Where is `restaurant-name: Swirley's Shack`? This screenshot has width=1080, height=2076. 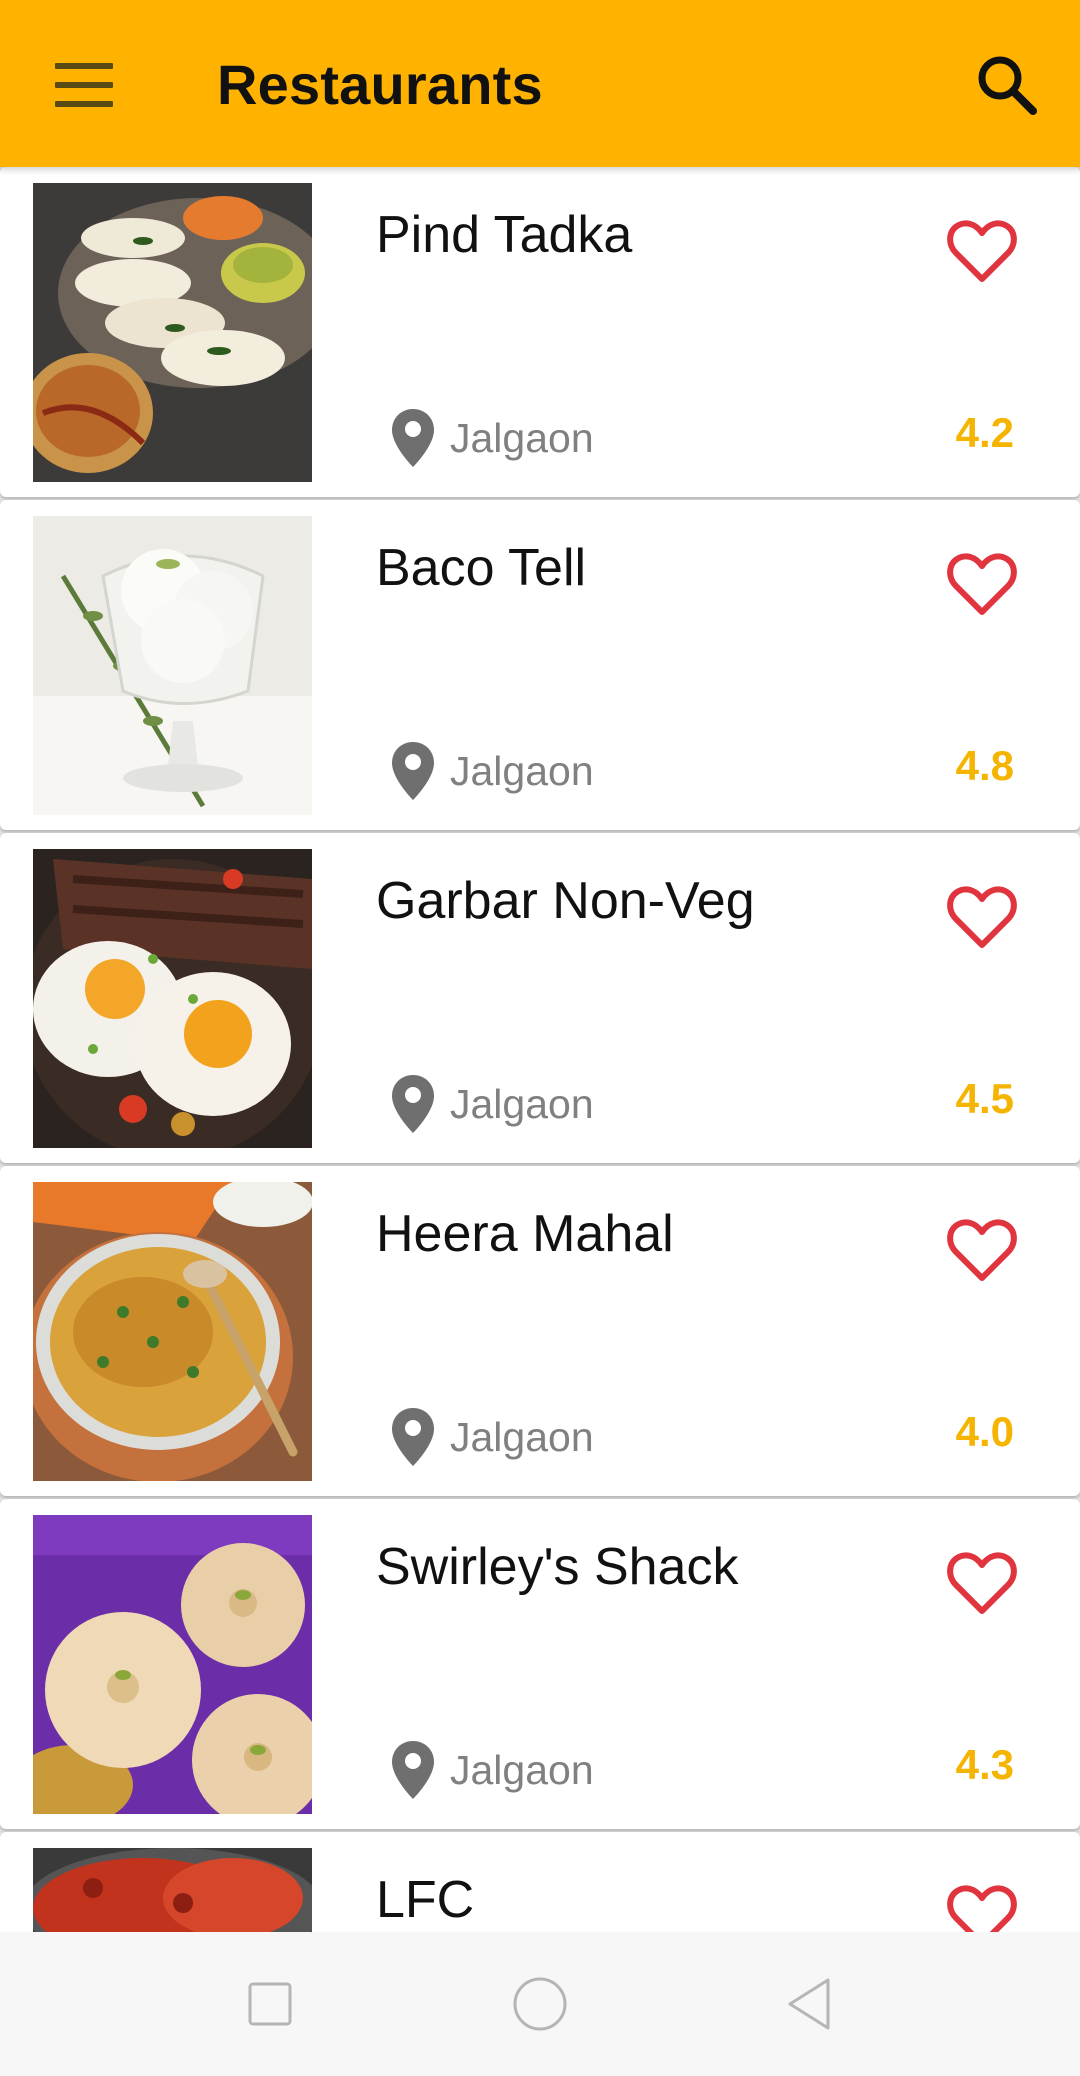
restaurant-name: Swirley's Shack is located at coordinates (557, 1567).